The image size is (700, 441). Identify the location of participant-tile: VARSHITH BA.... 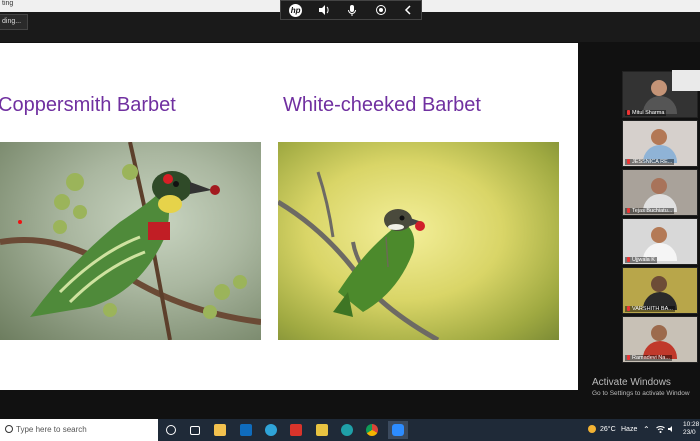
(660, 290).